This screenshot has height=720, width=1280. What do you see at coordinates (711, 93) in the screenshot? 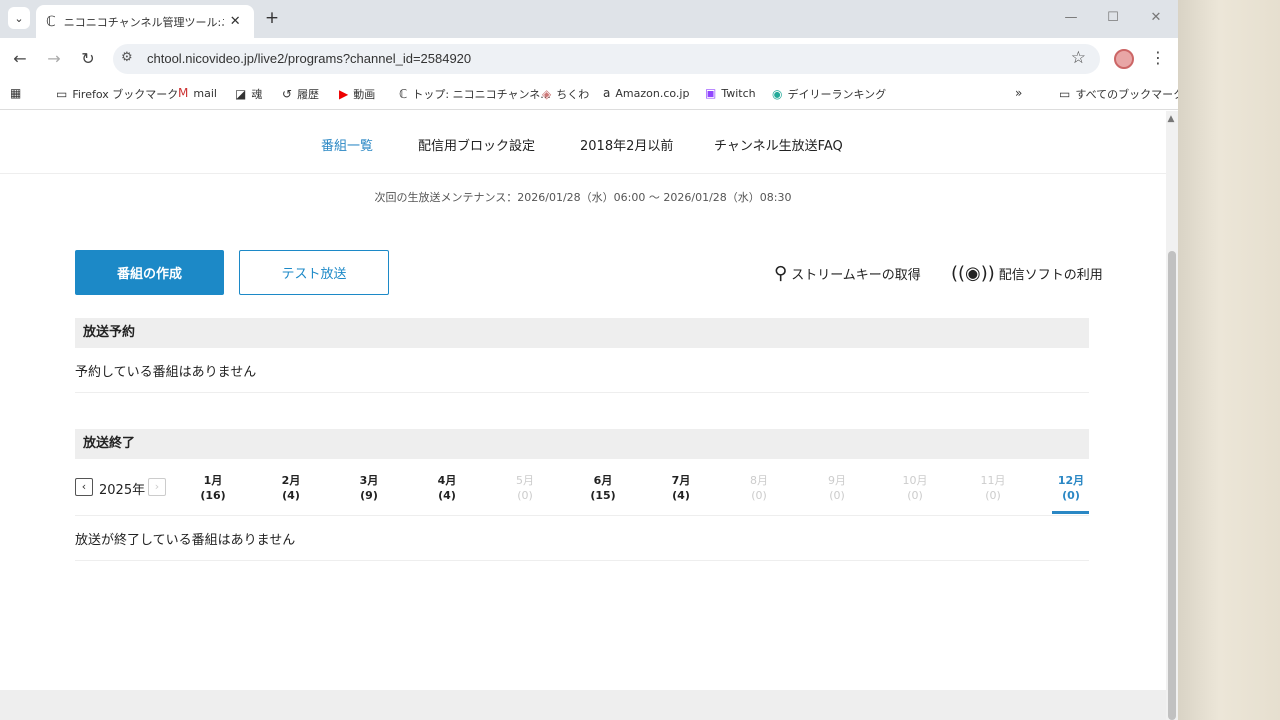
I see `twitch-icon: ▣` at bounding box center [711, 93].